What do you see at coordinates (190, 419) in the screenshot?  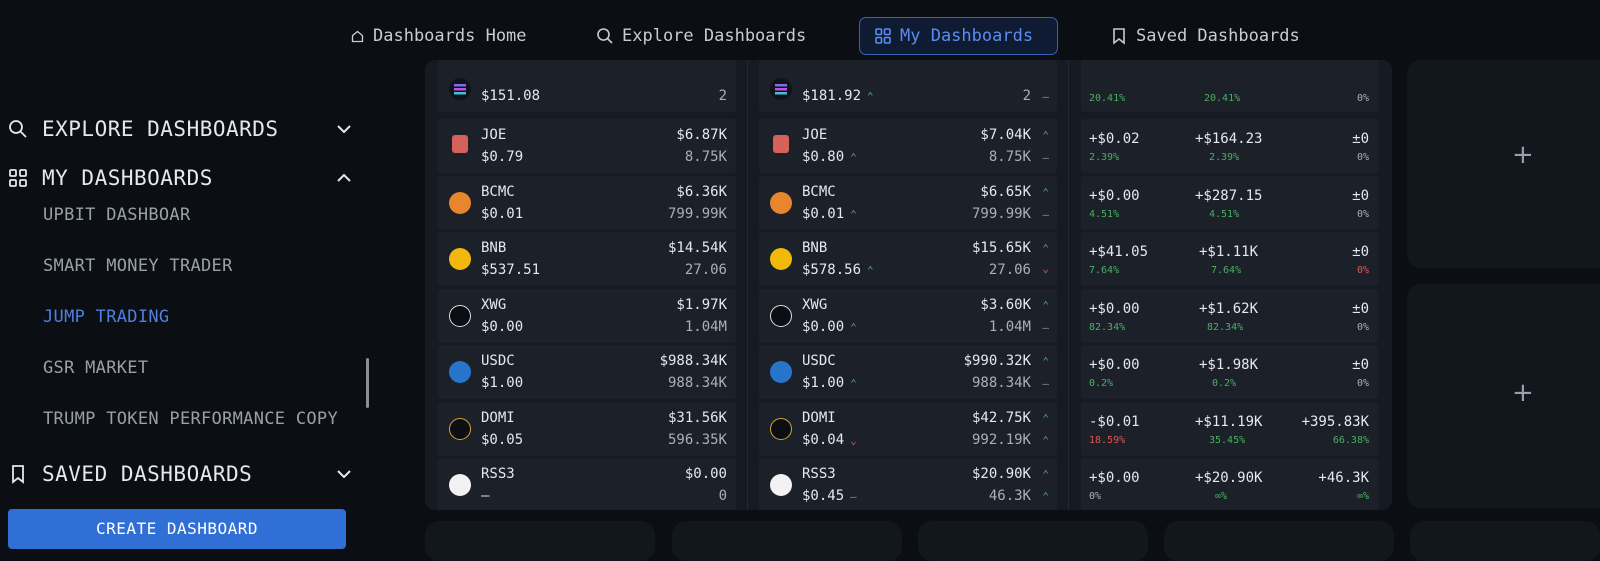 I see `sidebar-item-trump-token: TRUMP TOKEN PERFORMANCE COPY` at bounding box center [190, 419].